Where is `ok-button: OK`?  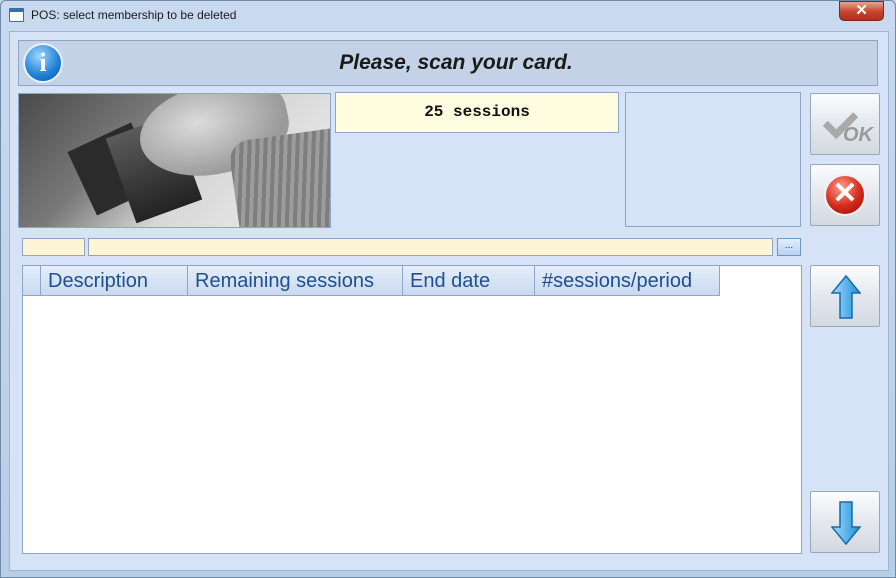 ok-button: OK is located at coordinates (845, 124).